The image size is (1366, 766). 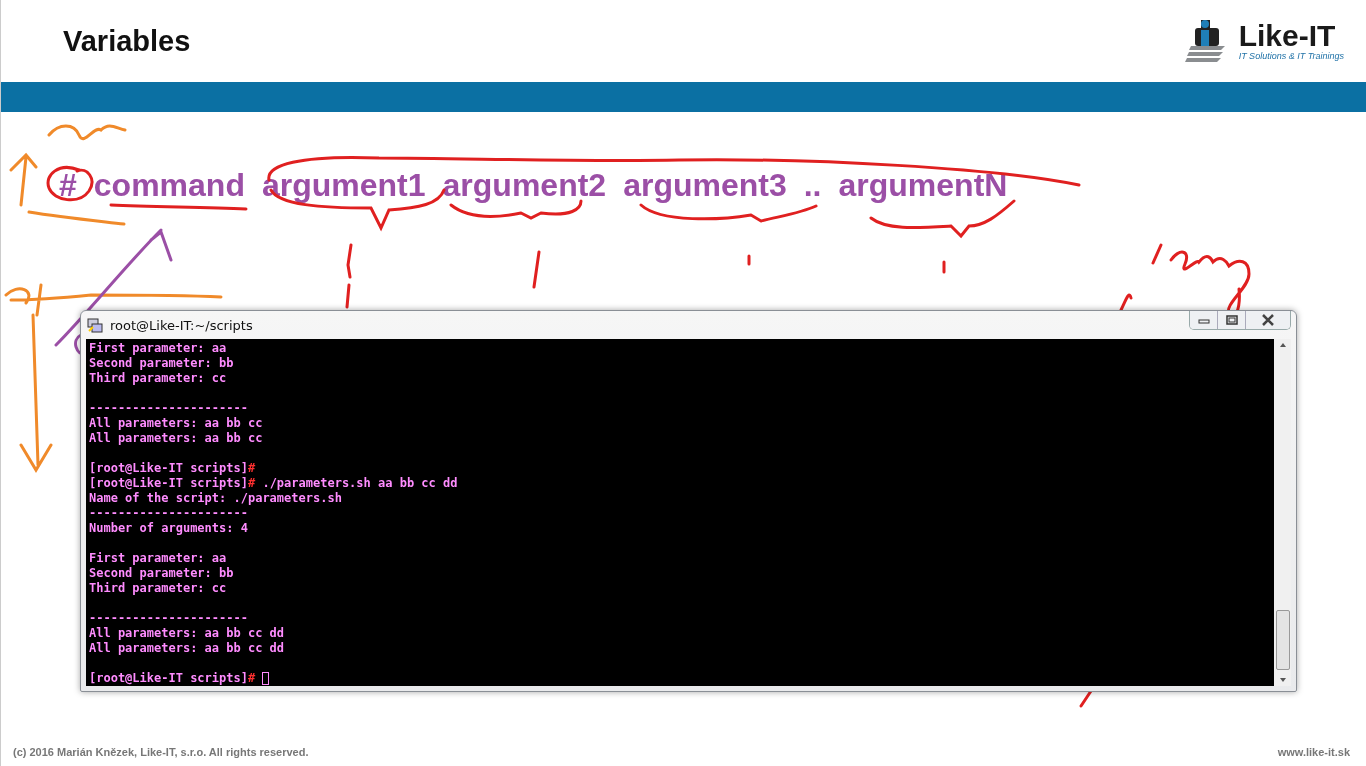 I want to click on restore-icon, so click(x=1231, y=320).